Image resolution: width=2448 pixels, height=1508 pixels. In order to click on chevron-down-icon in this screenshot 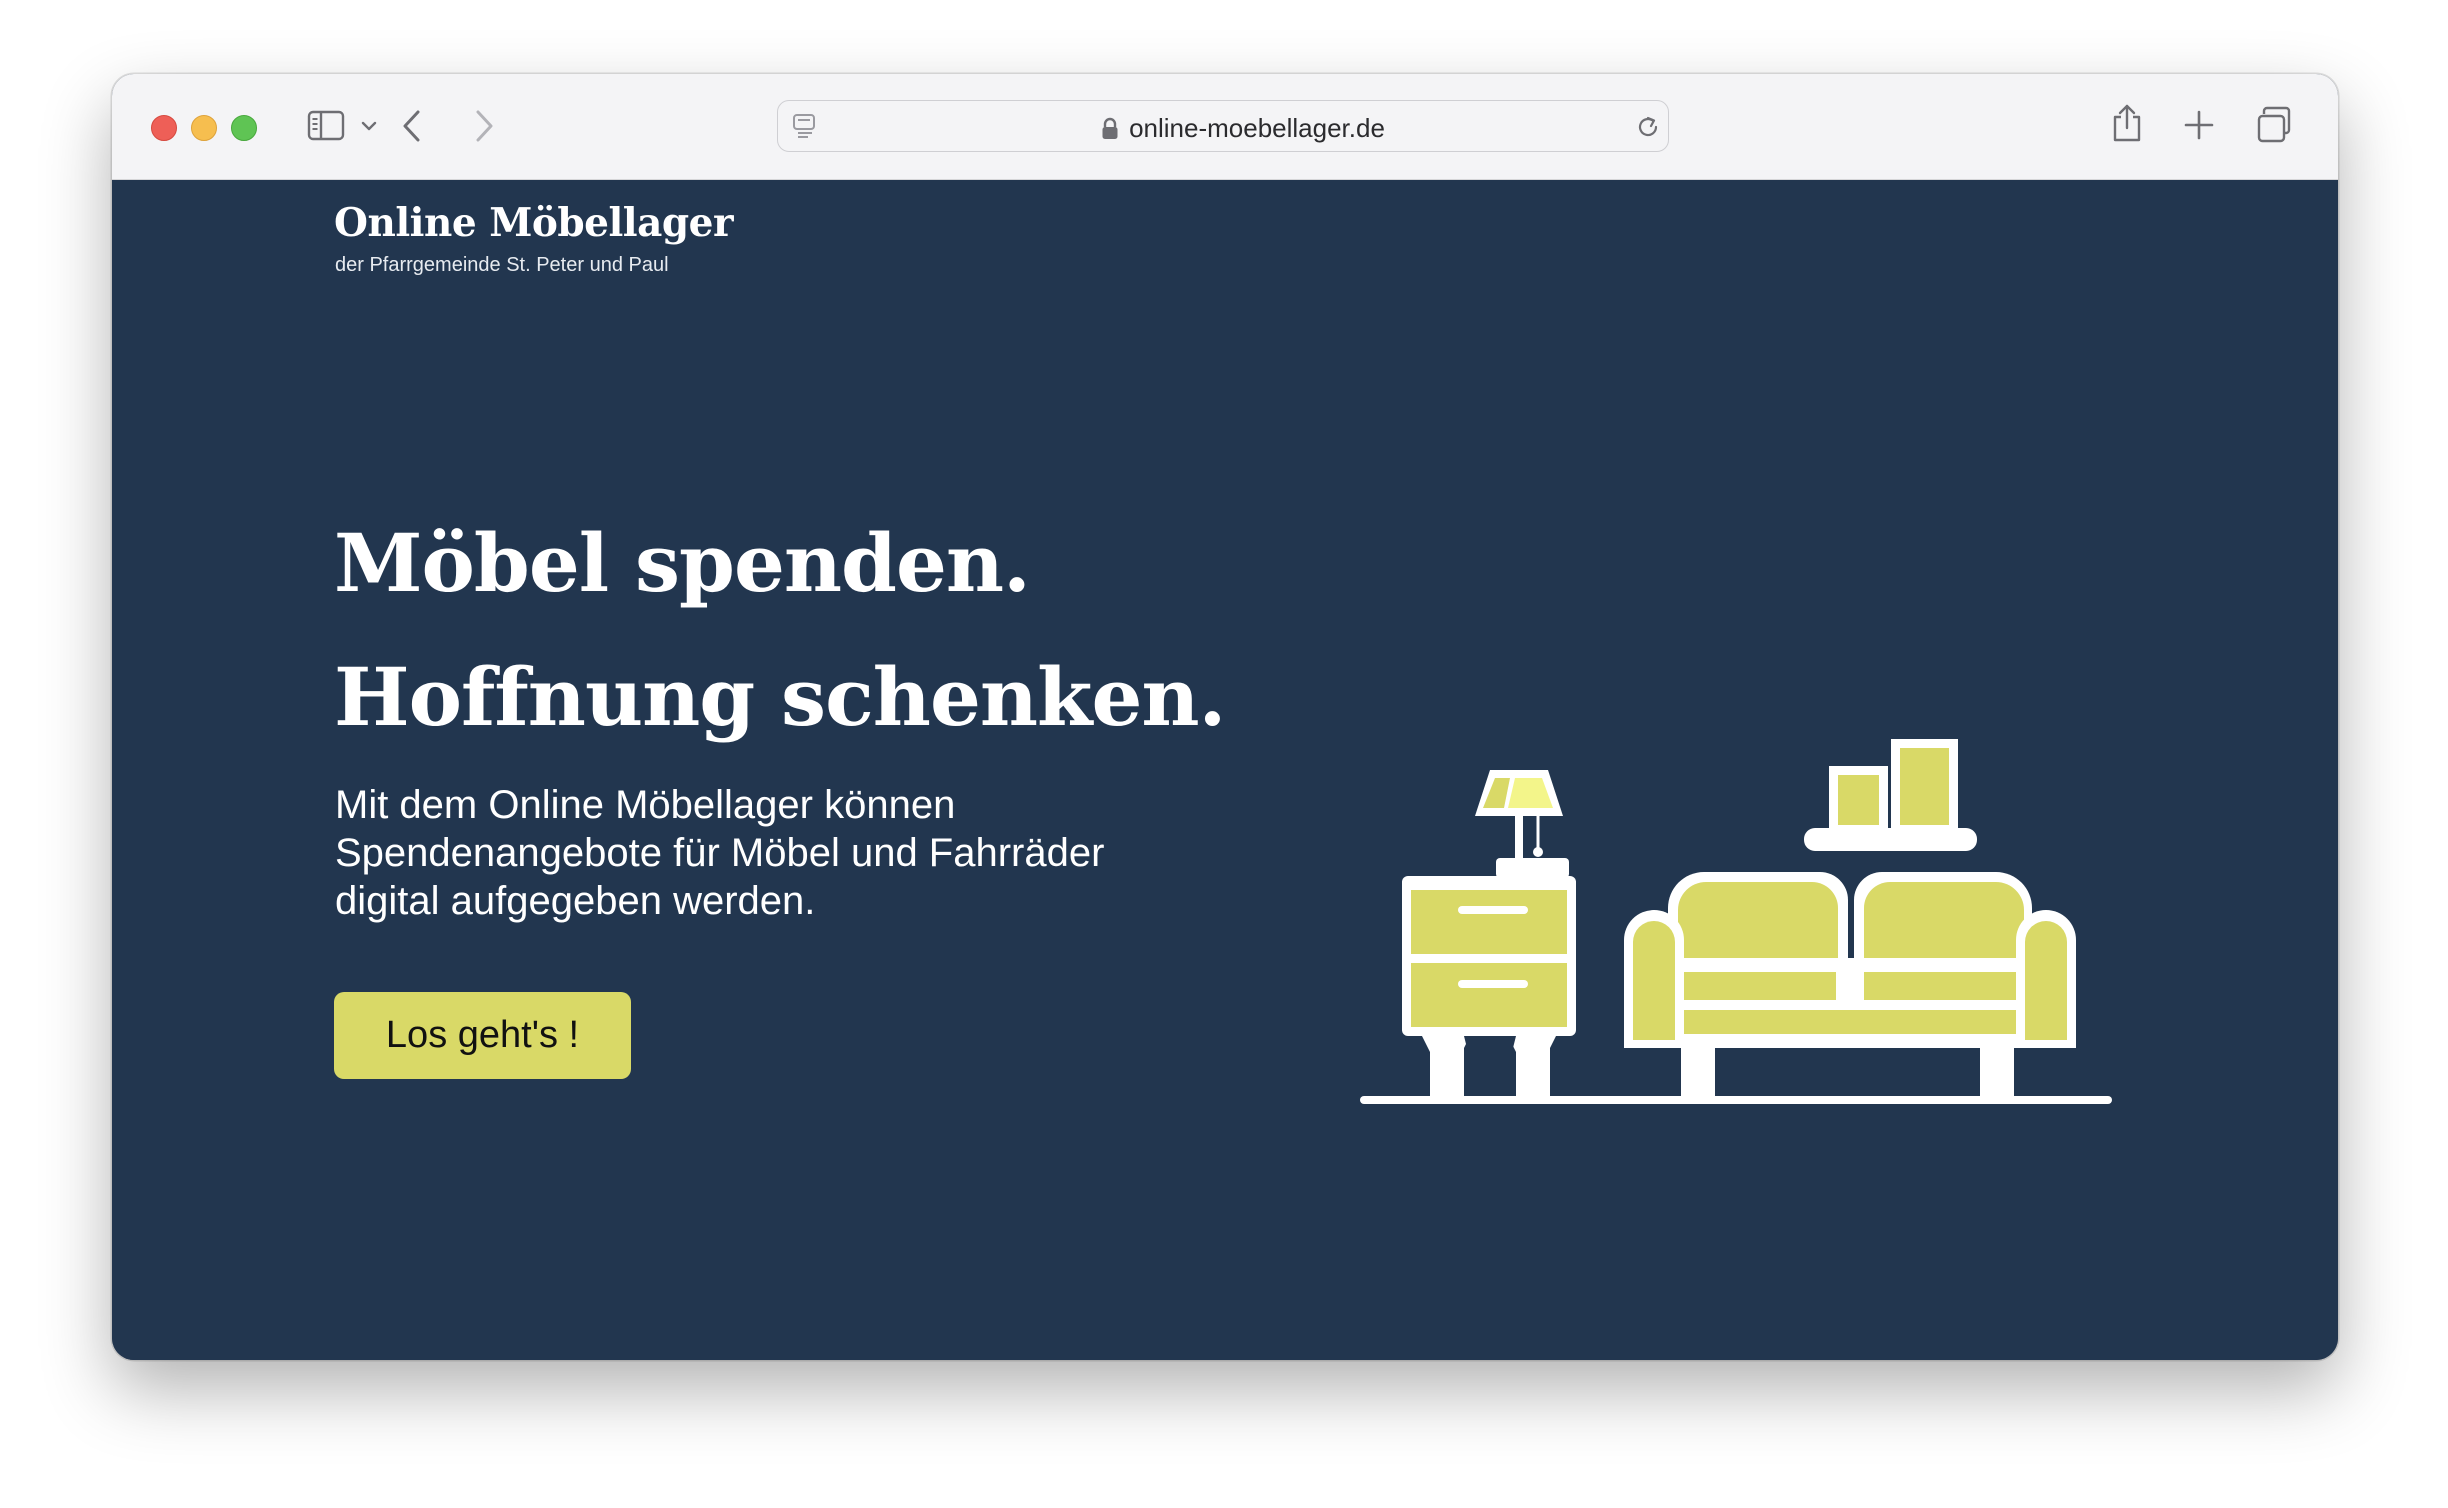, I will do `click(369, 126)`.